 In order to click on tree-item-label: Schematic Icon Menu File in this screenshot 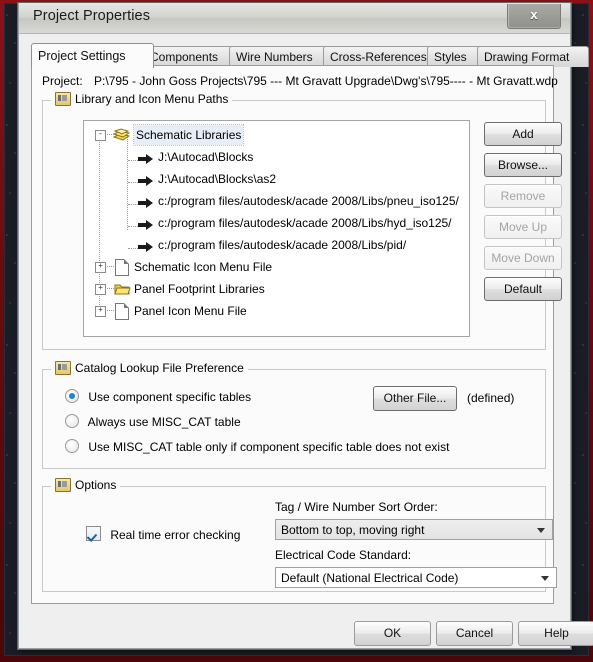, I will do `click(203, 267)`.